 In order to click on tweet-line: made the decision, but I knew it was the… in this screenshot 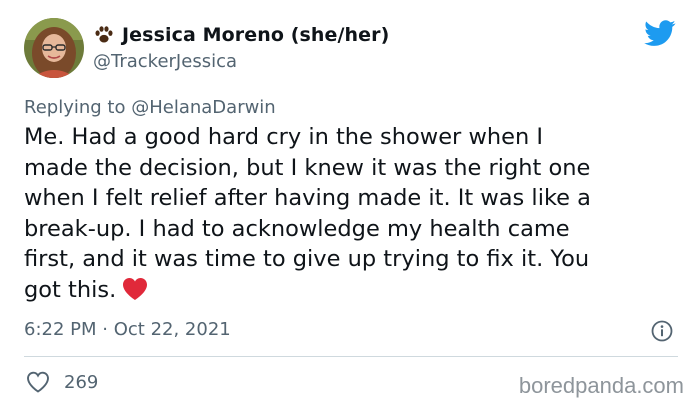, I will do `click(307, 167)`.